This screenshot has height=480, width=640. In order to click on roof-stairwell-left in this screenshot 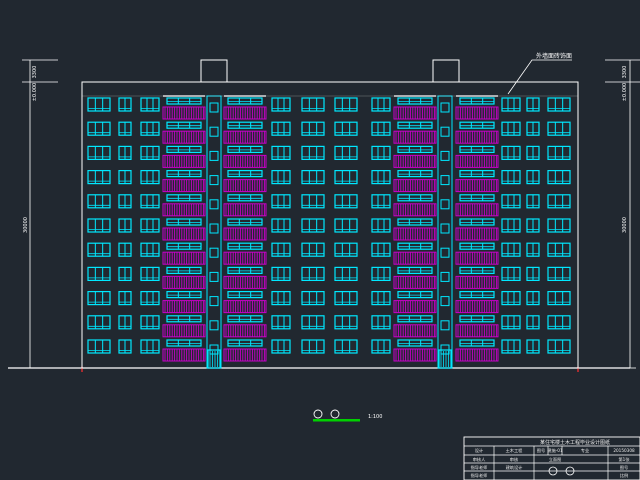, I will do `click(214, 71)`.